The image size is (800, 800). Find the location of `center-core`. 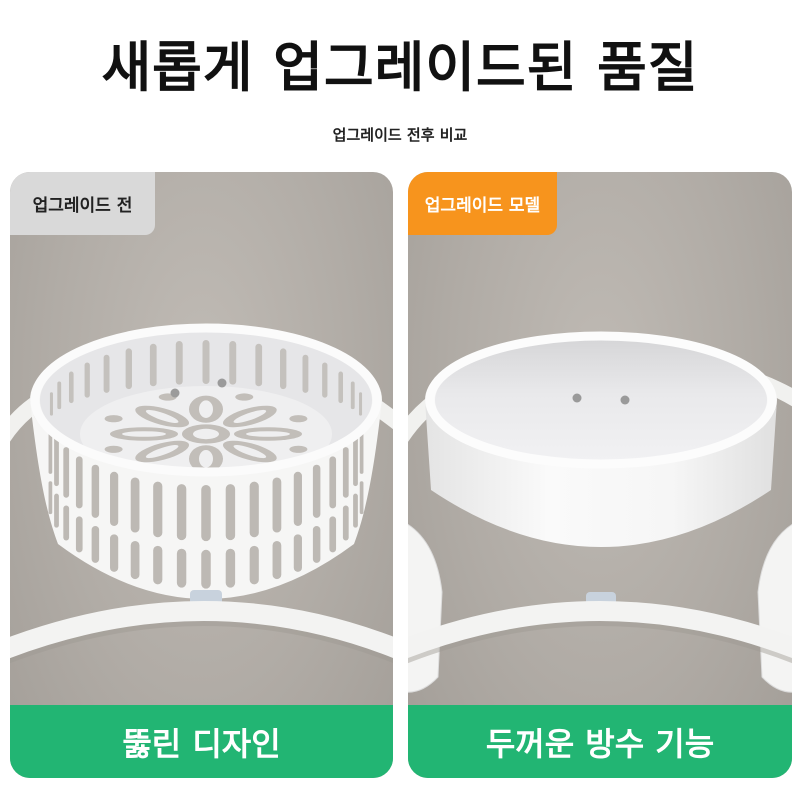

center-core is located at coordinates (206, 434).